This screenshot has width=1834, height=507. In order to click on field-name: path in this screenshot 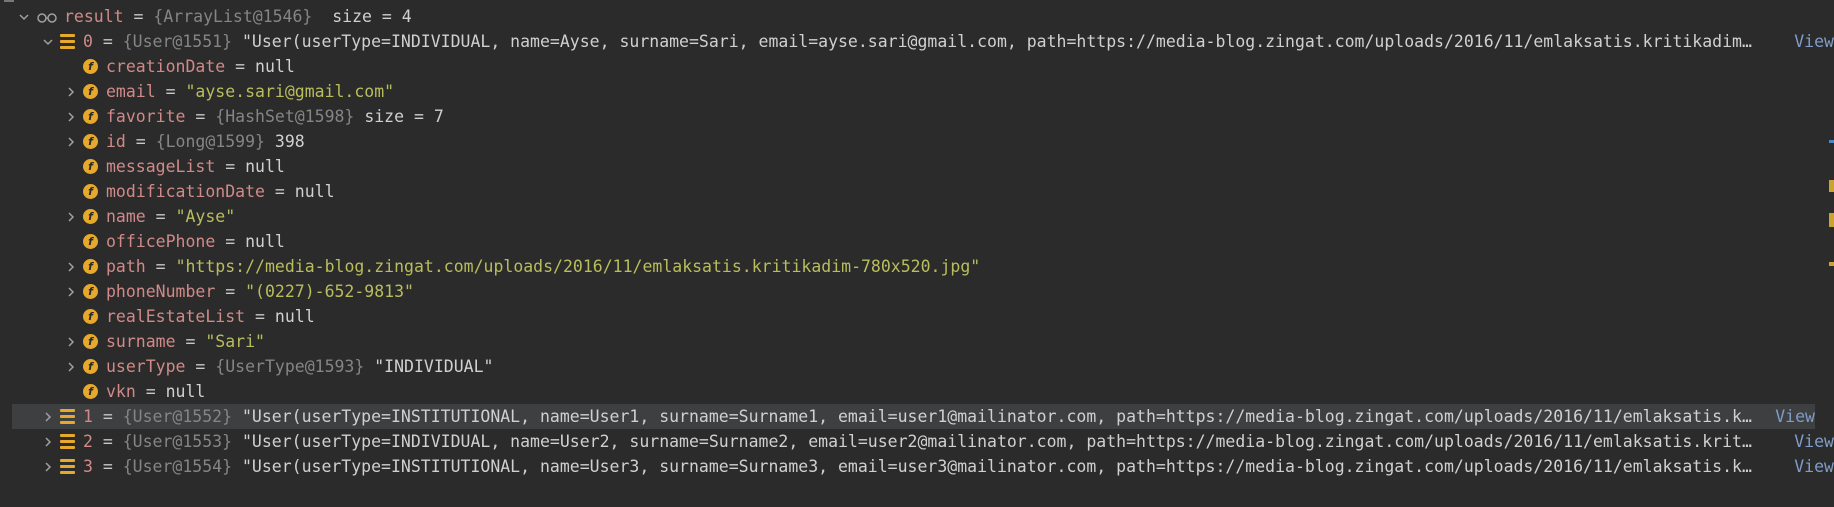, I will do `click(126, 266)`.